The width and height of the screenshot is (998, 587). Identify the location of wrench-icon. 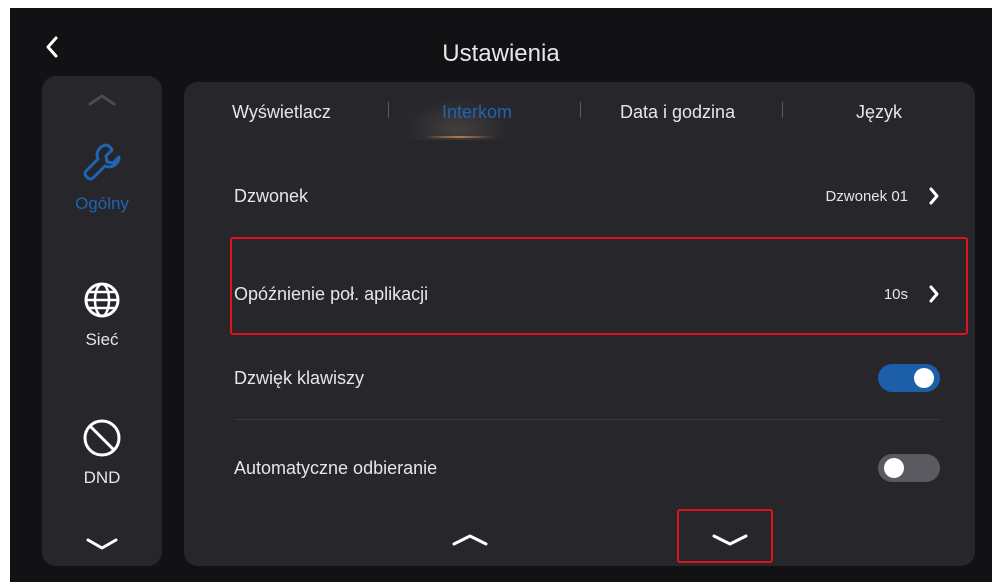
(102, 162).